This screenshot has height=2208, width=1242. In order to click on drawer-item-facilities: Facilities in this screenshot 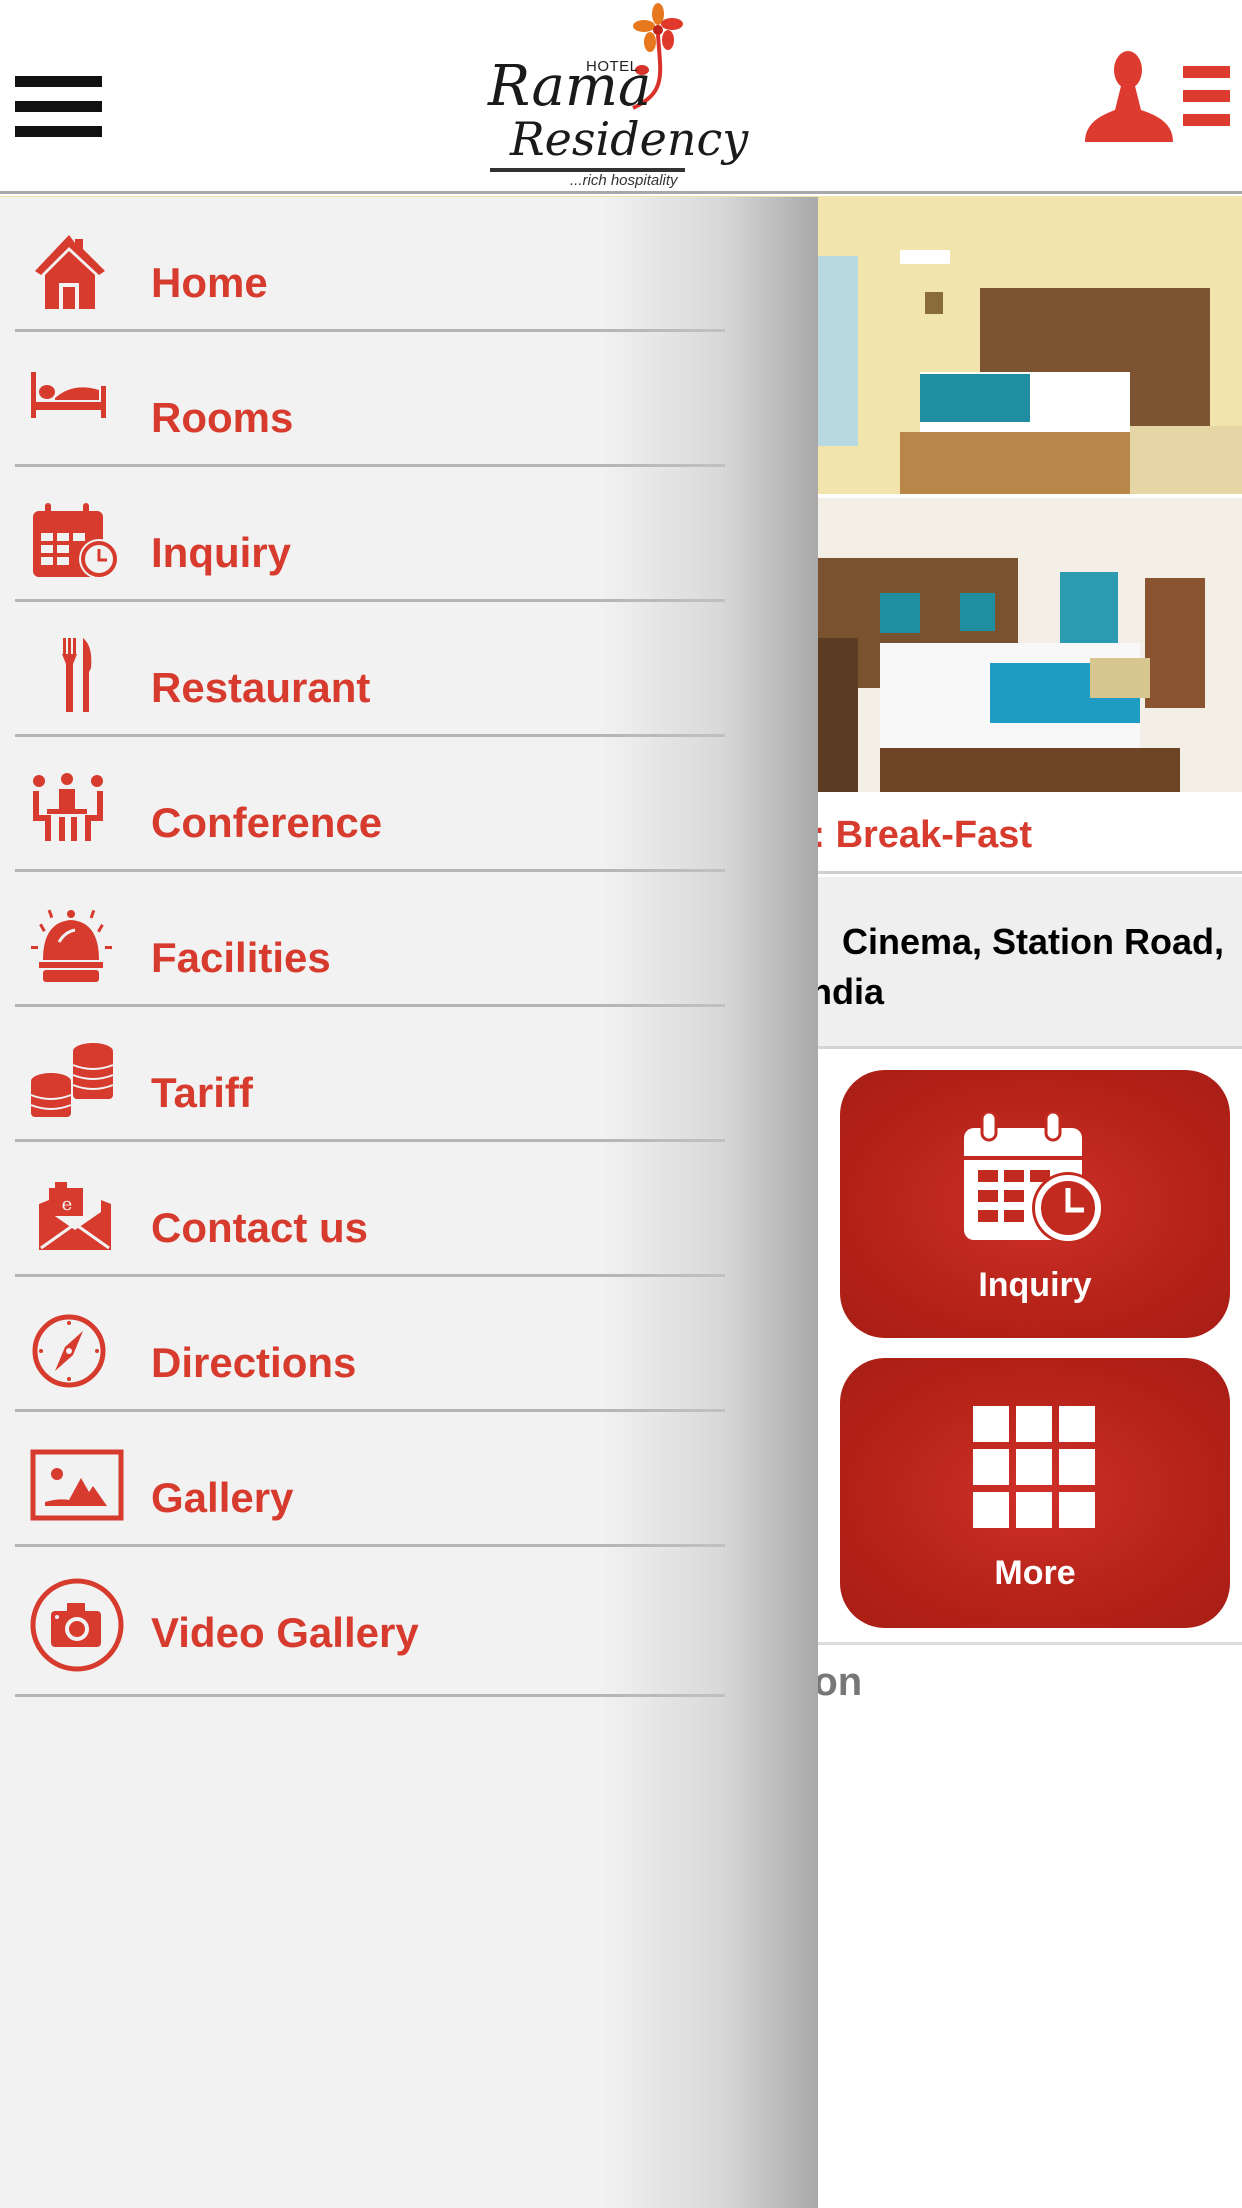, I will do `click(370, 939)`.